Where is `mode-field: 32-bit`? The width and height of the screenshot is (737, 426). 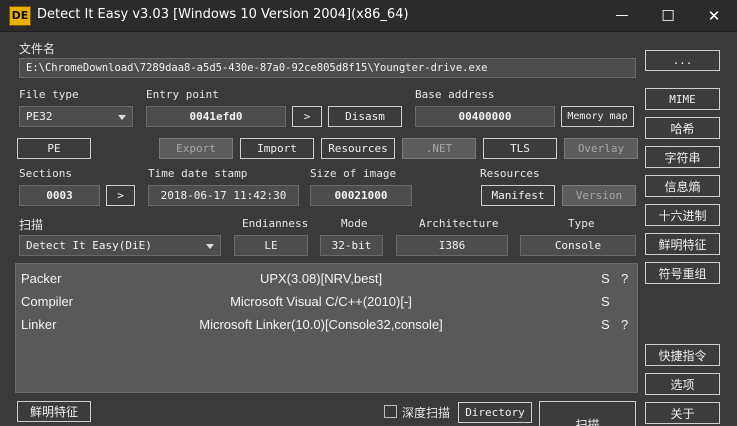 mode-field: 32-bit is located at coordinates (351, 245).